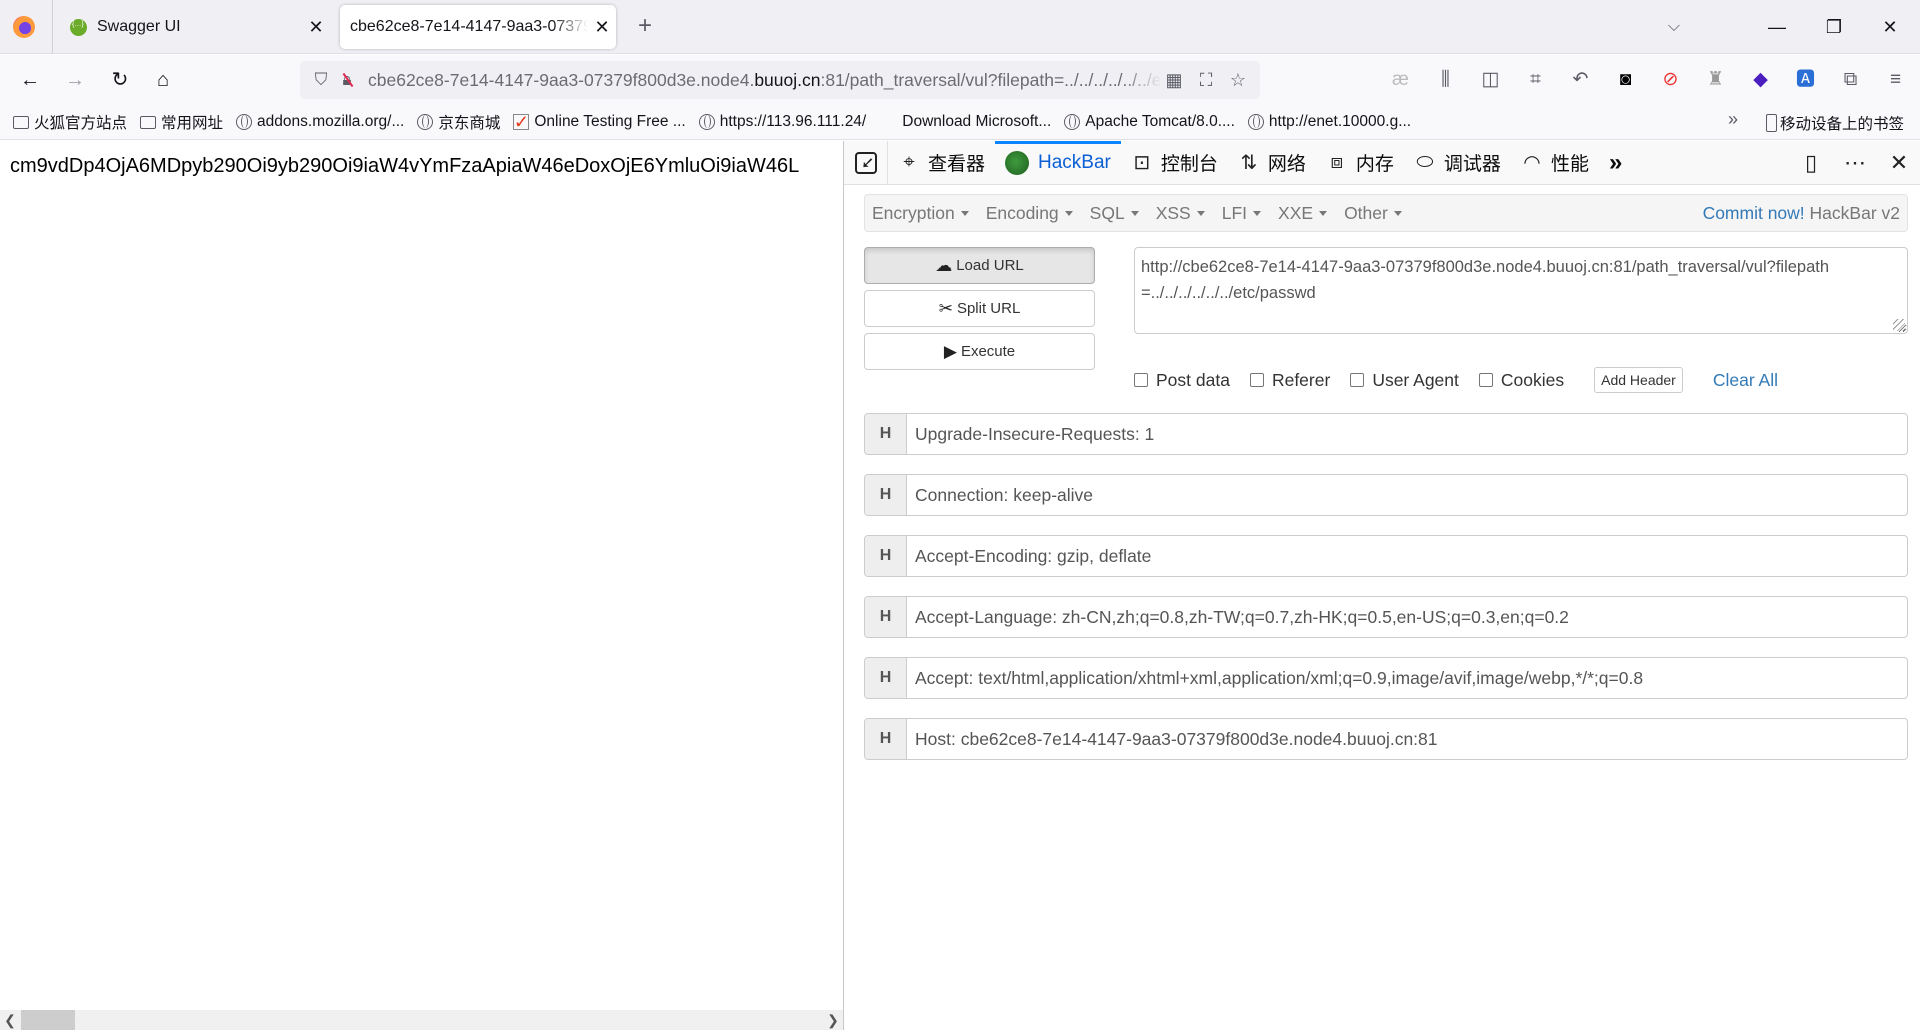 Image resolution: width=1920 pixels, height=1030 pixels. What do you see at coordinates (645, 27) in the screenshot?
I see `new-tab-button: +` at bounding box center [645, 27].